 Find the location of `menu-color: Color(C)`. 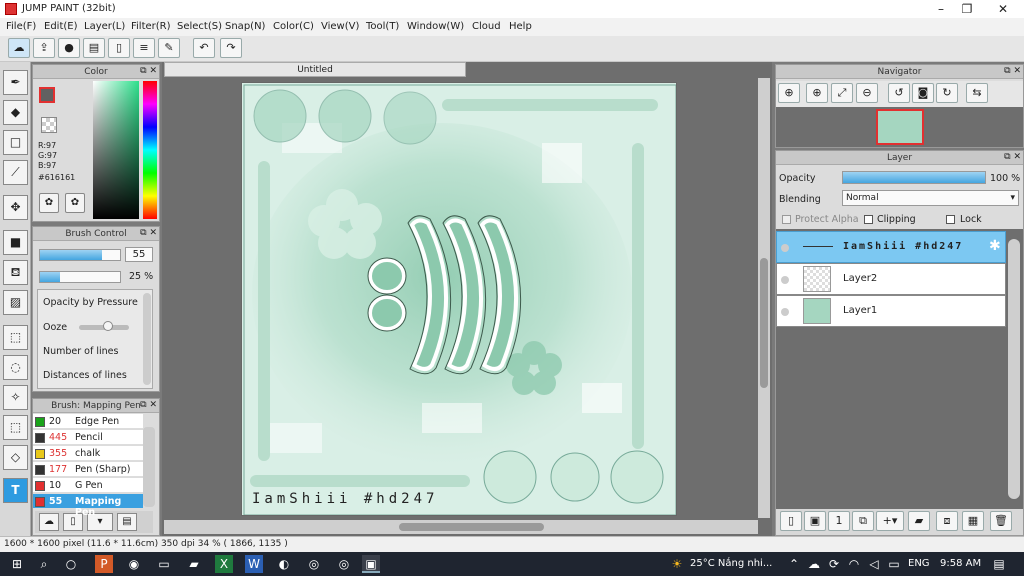

menu-color: Color(C) is located at coordinates (293, 26).